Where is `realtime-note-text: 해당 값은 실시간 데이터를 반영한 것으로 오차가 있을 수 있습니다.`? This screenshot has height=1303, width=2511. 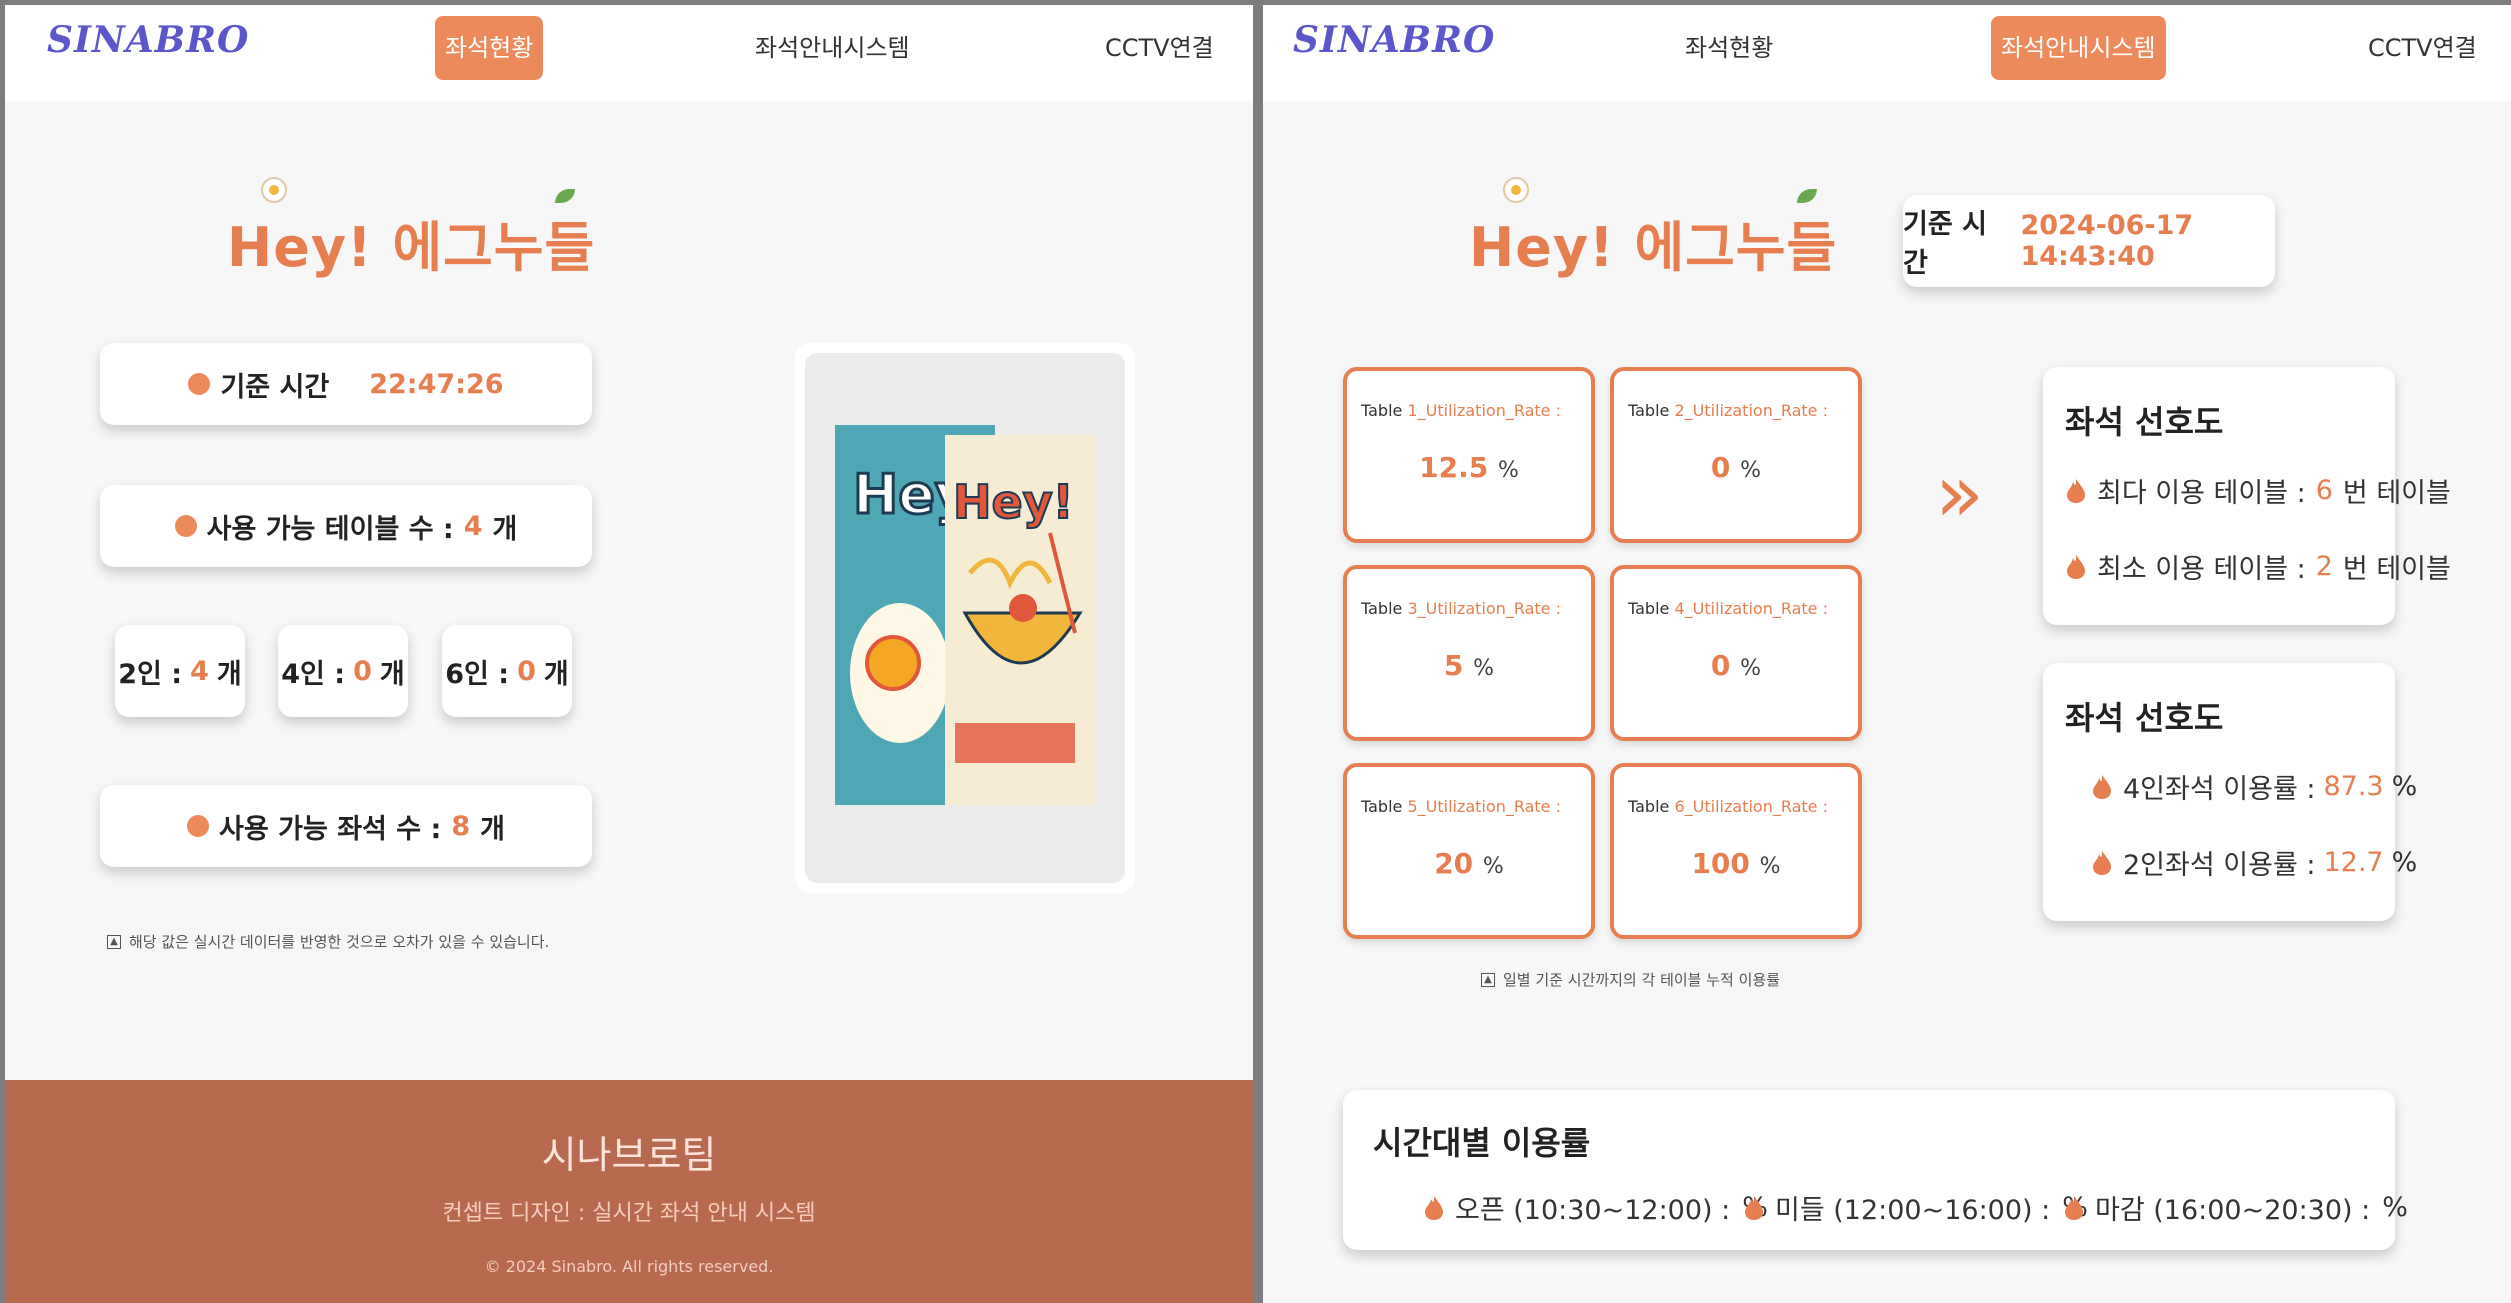
realtime-note-text: 해당 값은 실시간 데이터를 반영한 것으로 오차가 있을 수 있습니다. is located at coordinates (339, 942).